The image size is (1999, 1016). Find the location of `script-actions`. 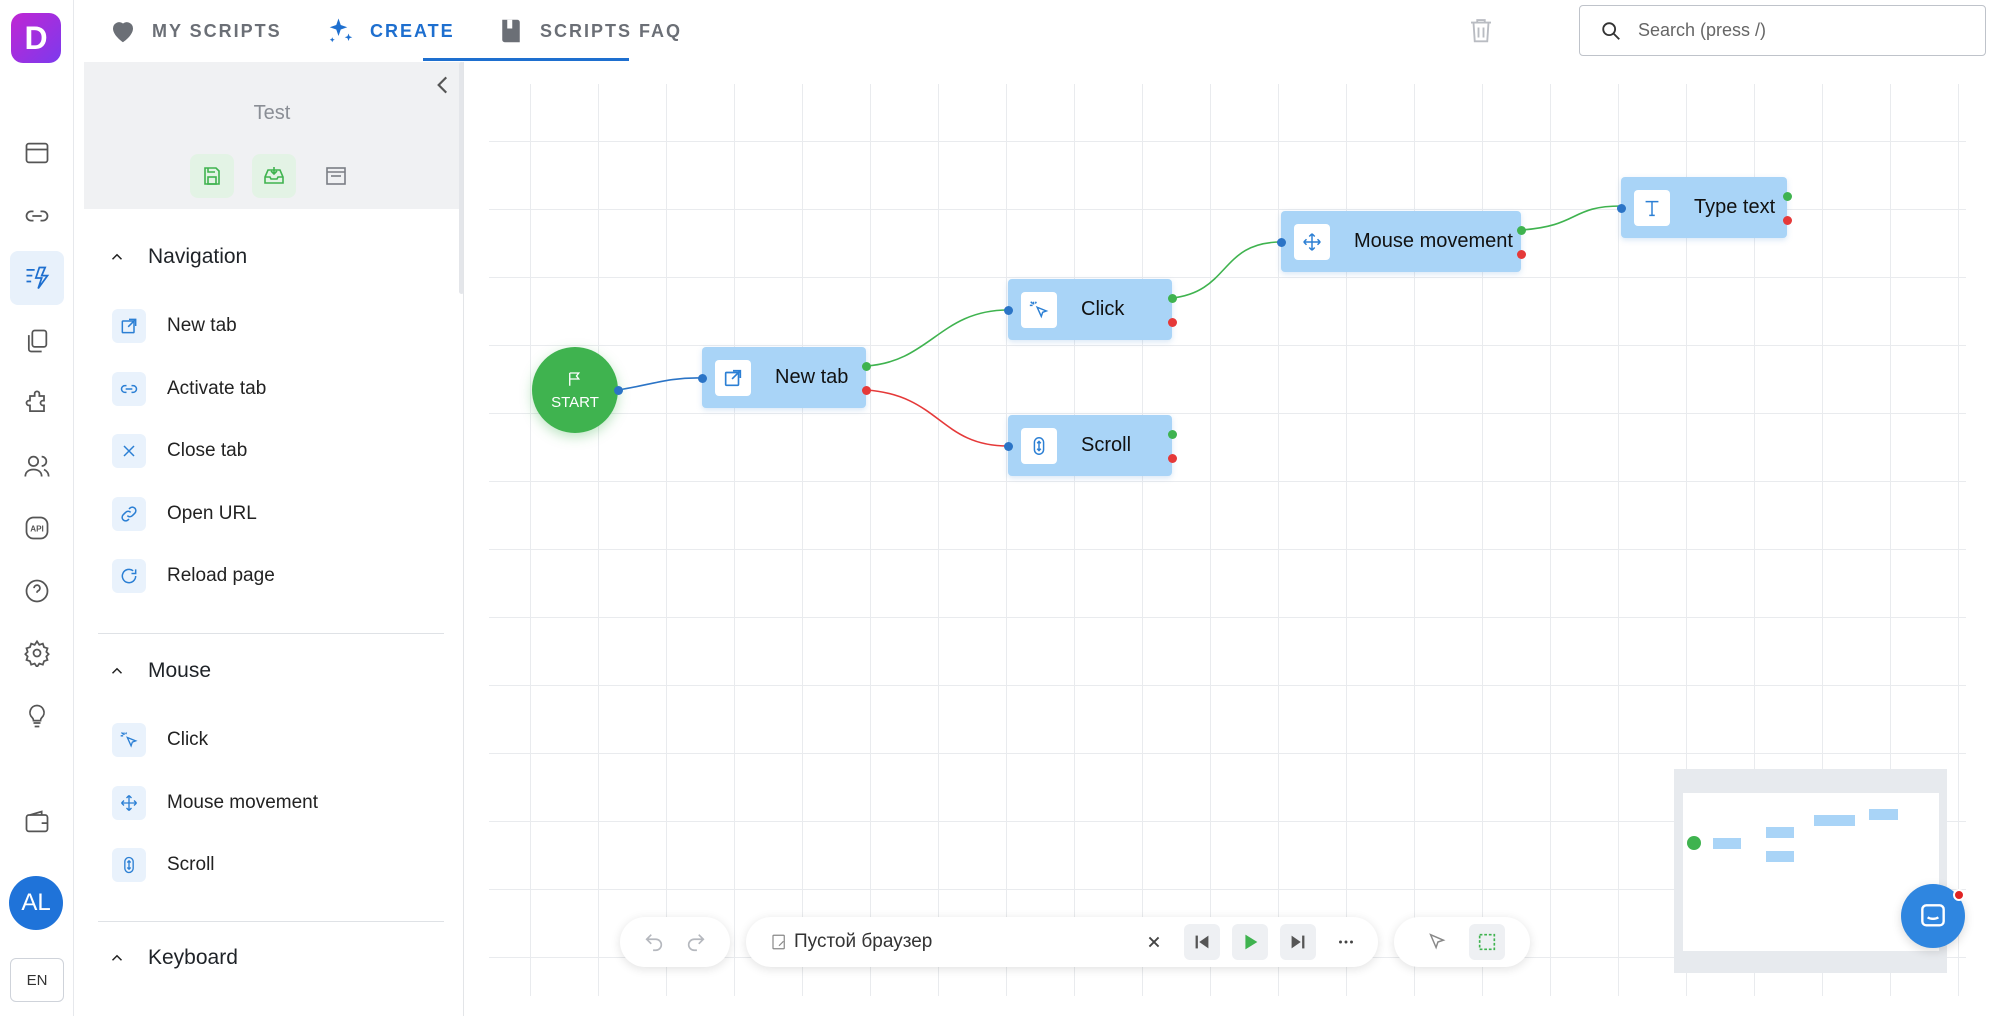

script-actions is located at coordinates (274, 176).